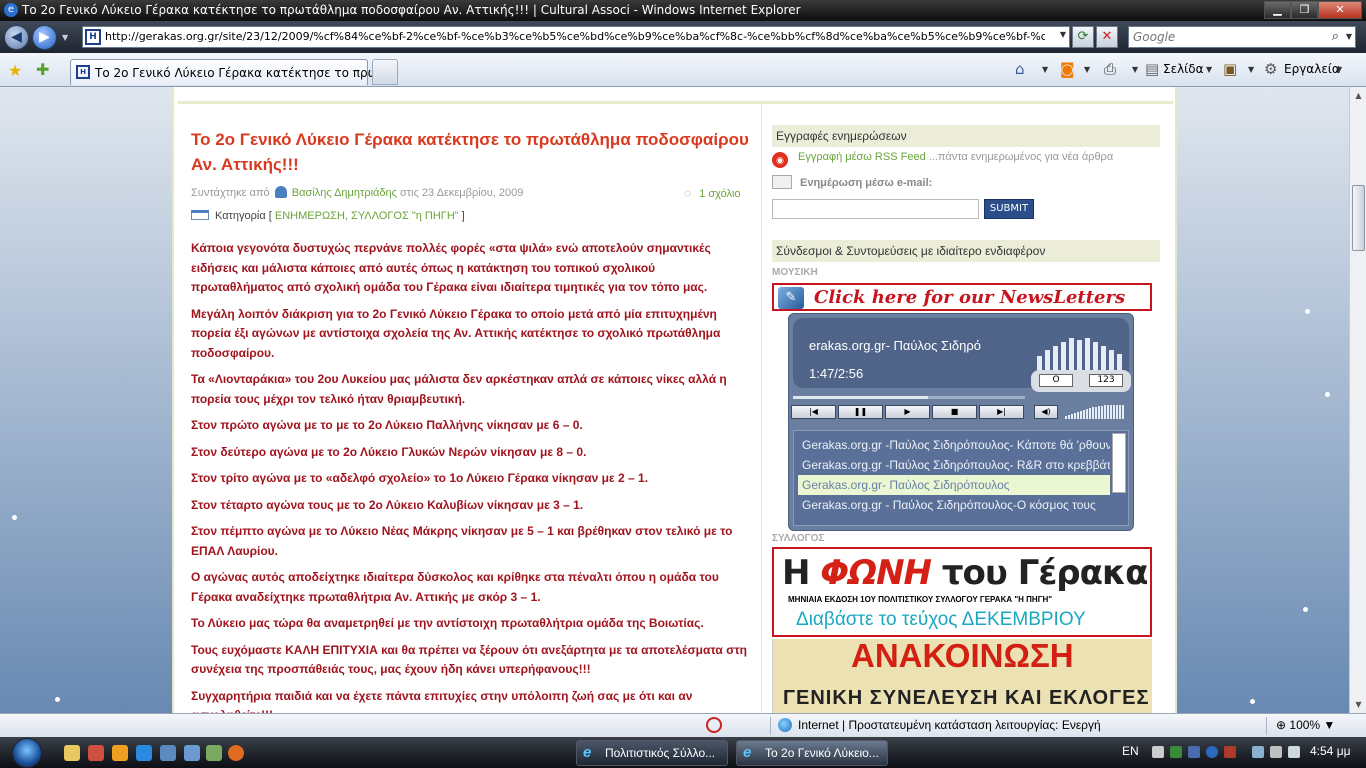 The image size is (1366, 768). I want to click on print-icon: ⎙, so click(1110, 69).